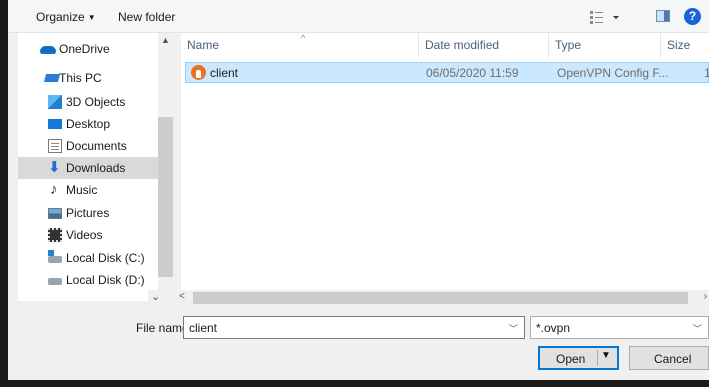 This screenshot has height=387, width=709. Describe the element at coordinates (354, 327) in the screenshot. I see `file-name-input: client ﹀` at that location.